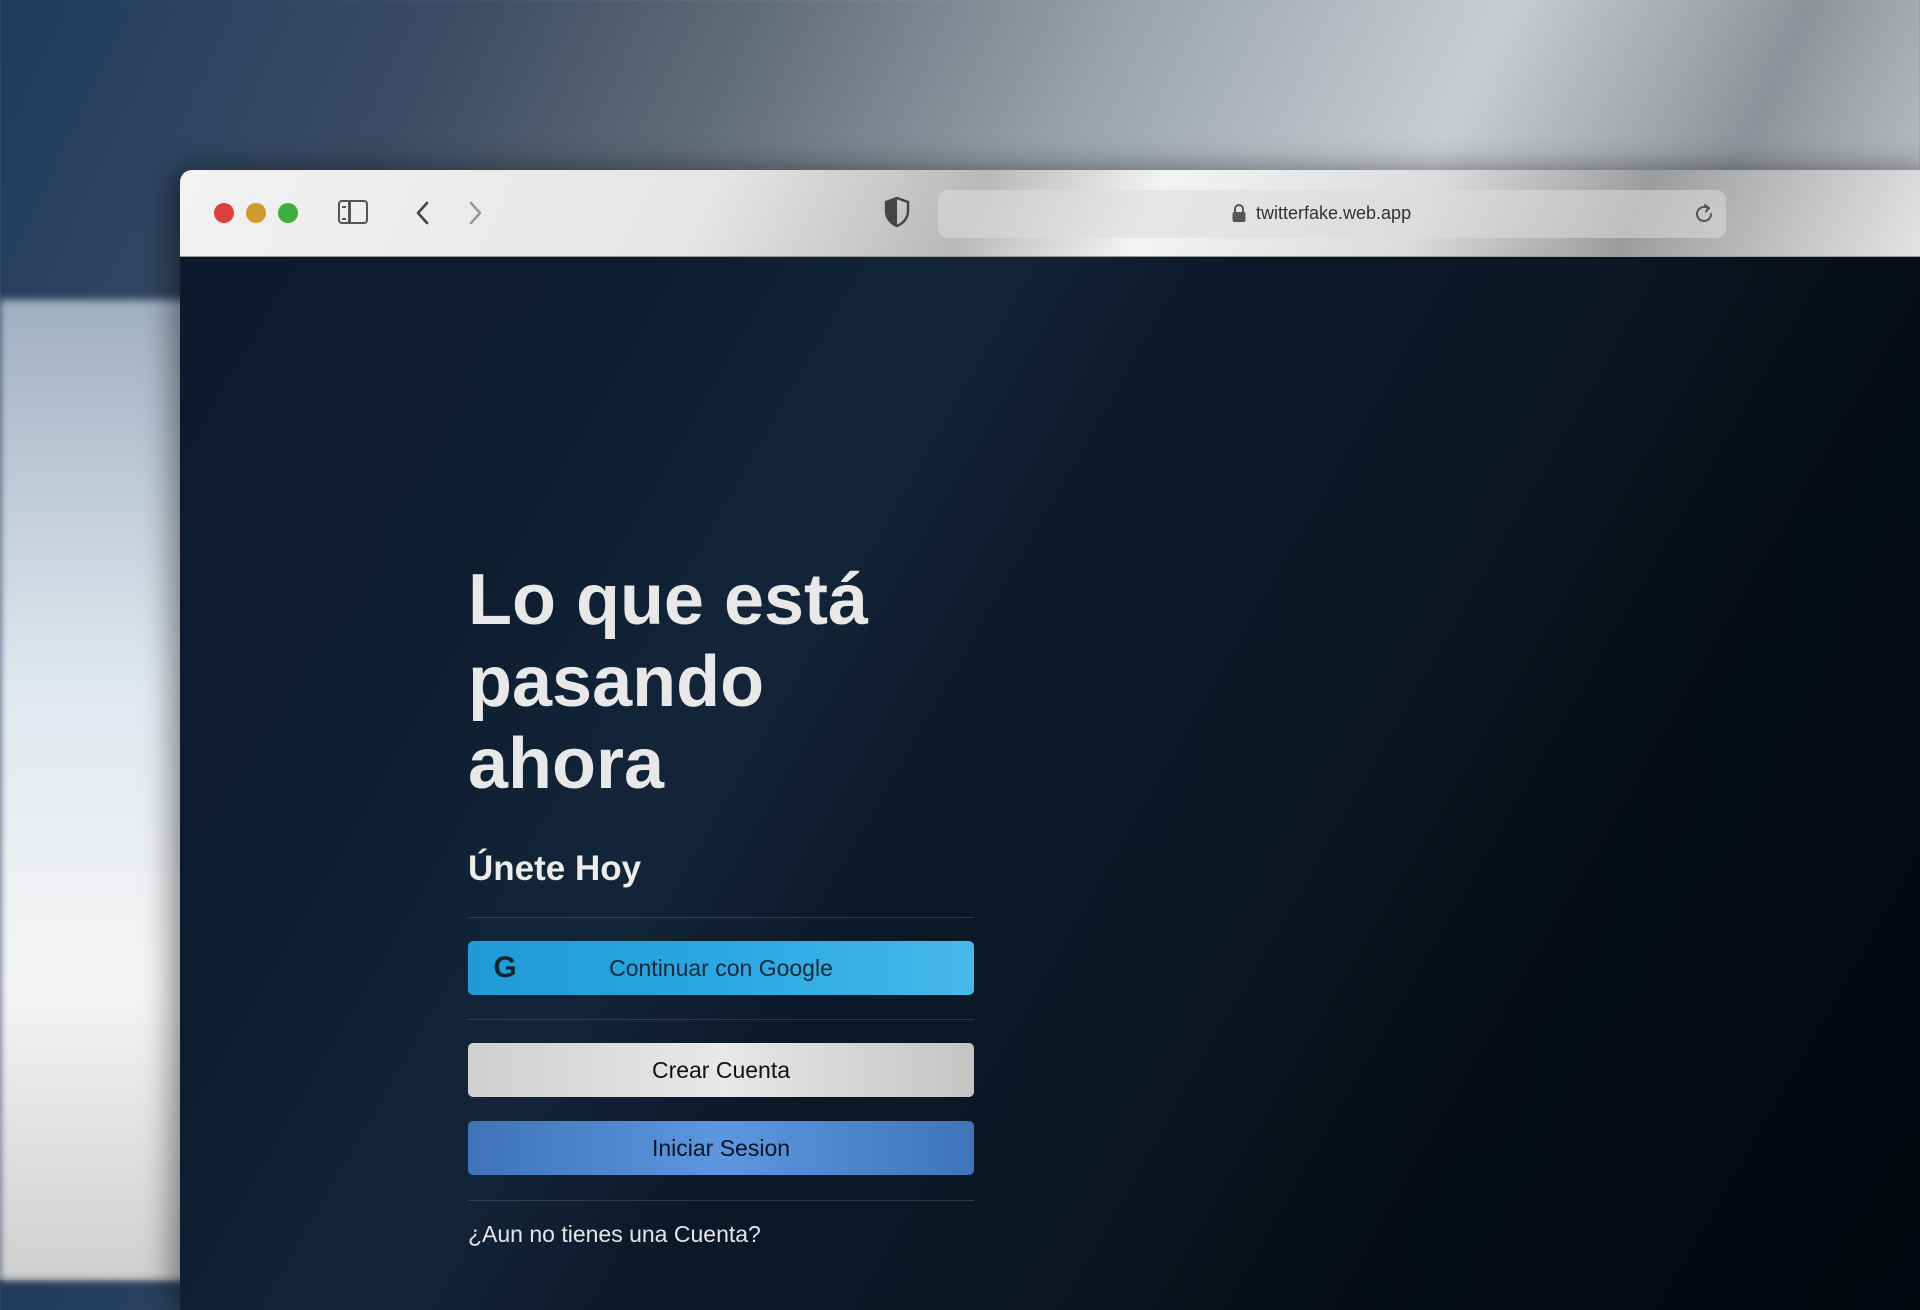  Describe the element at coordinates (475, 213) in the screenshot. I see `forward-arrow-icon` at that location.